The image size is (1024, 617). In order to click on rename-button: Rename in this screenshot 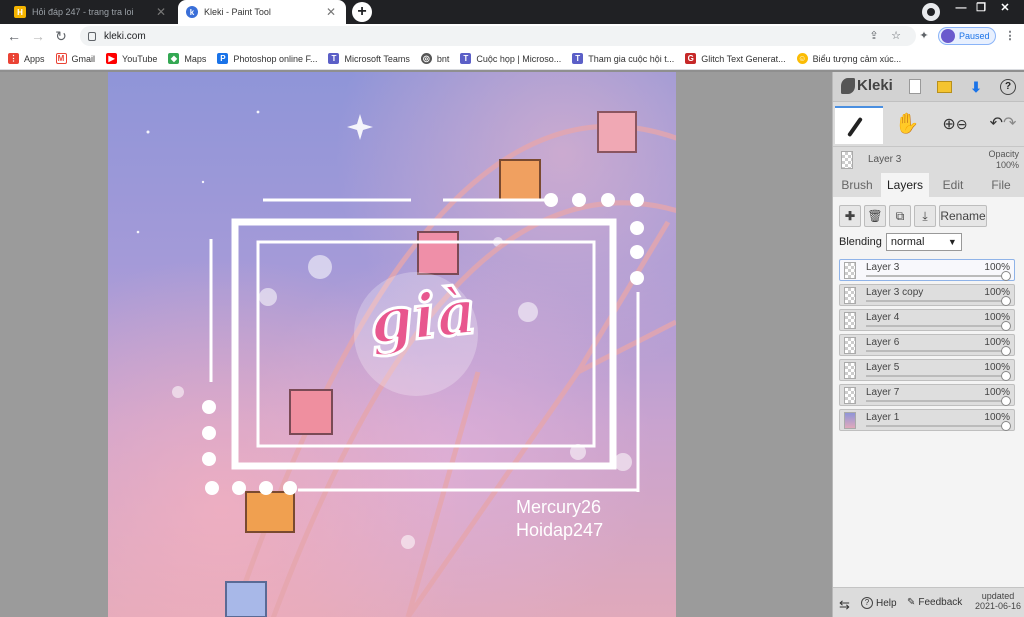, I will do `click(963, 216)`.